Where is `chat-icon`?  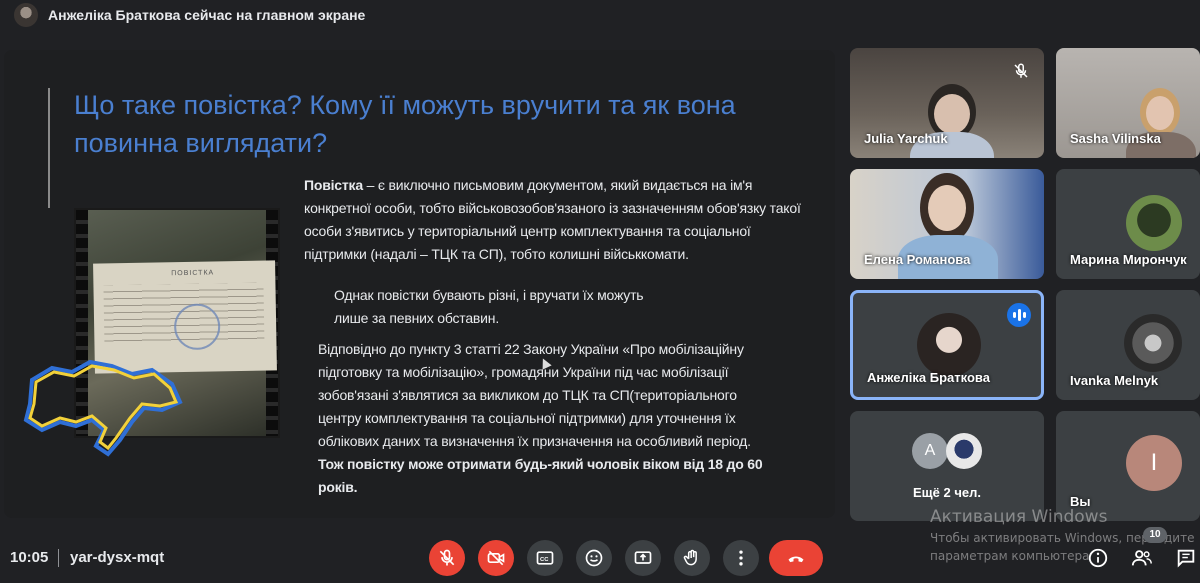
chat-icon is located at coordinates (1186, 558).